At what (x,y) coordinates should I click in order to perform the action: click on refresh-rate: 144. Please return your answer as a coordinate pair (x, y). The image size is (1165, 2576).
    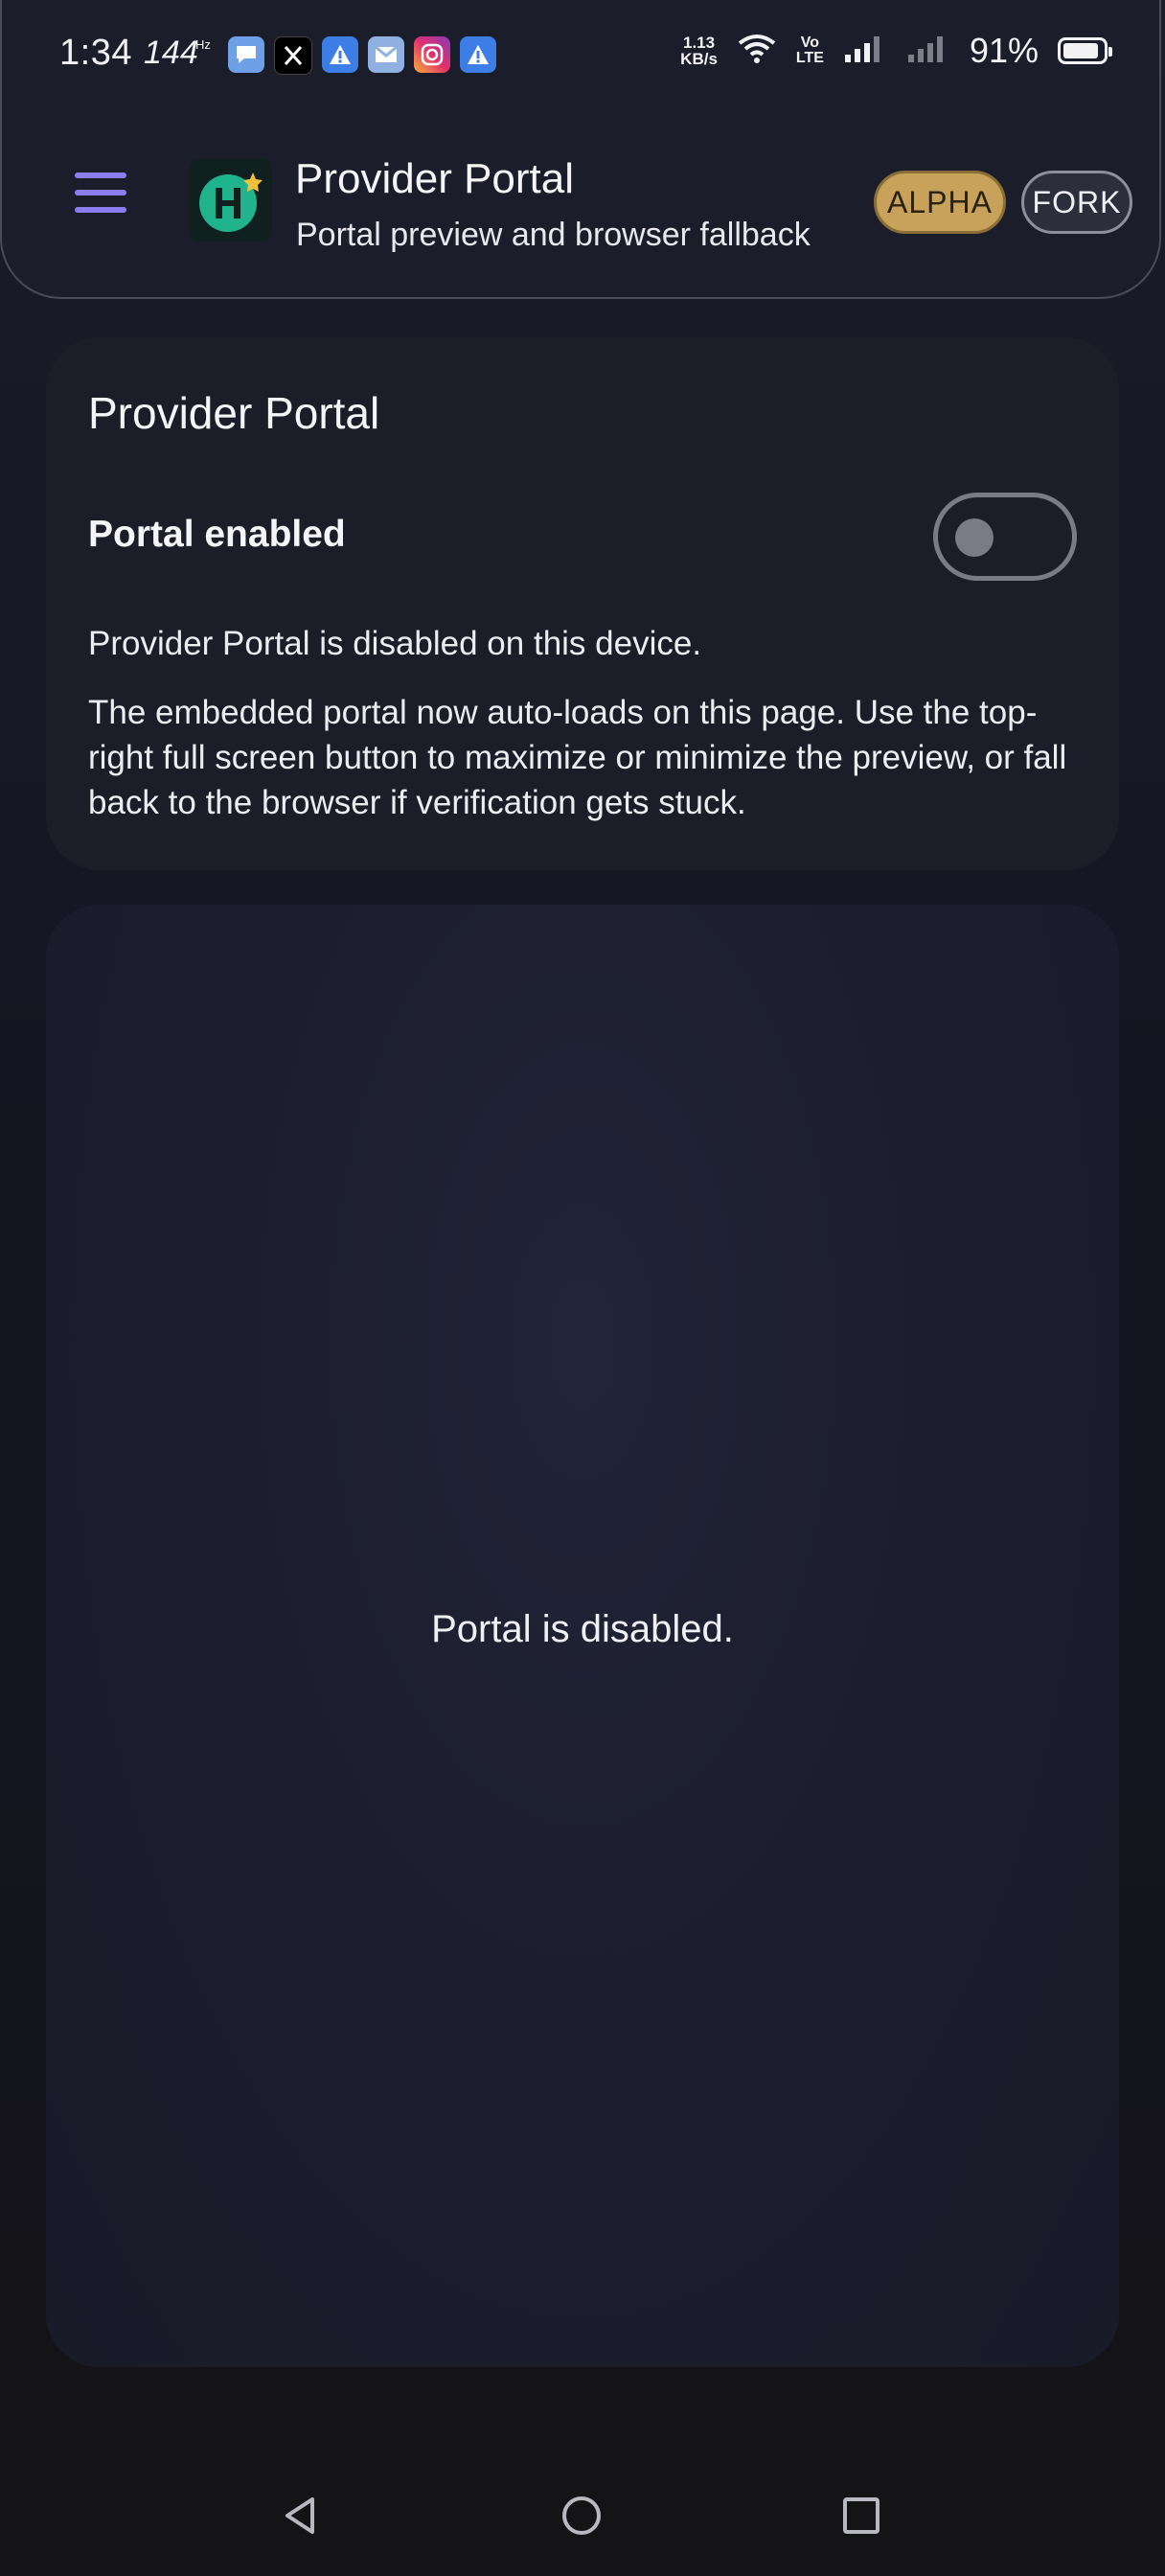
    Looking at the image, I should click on (171, 52).